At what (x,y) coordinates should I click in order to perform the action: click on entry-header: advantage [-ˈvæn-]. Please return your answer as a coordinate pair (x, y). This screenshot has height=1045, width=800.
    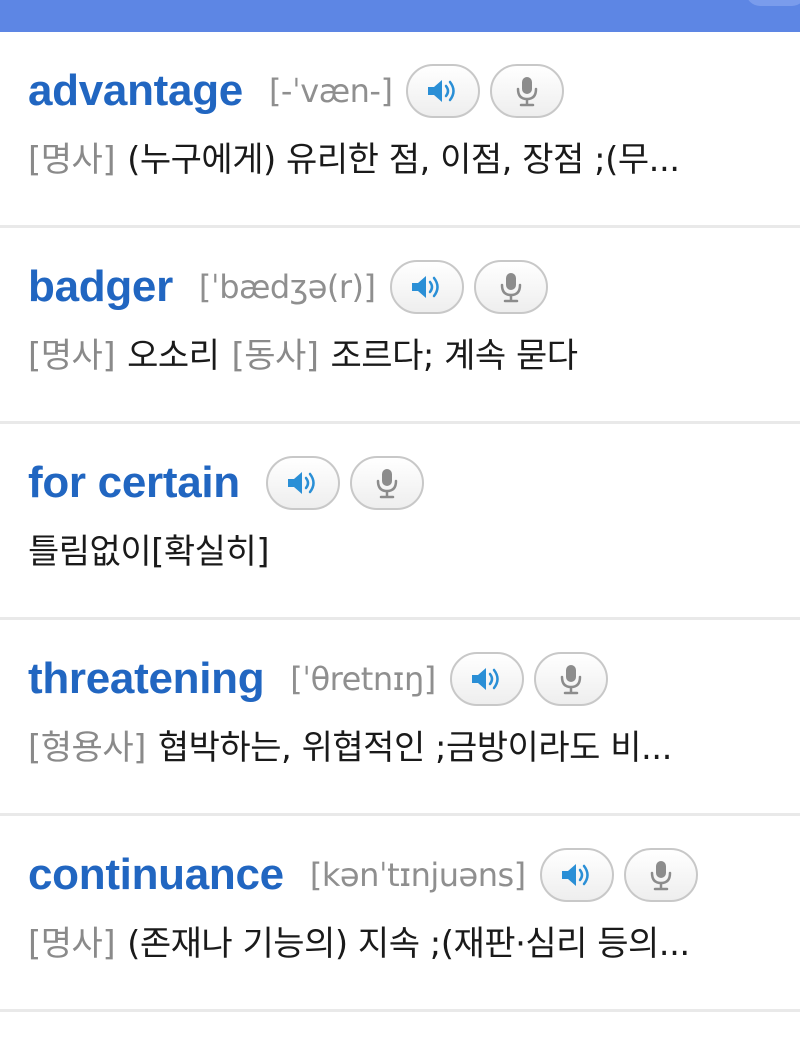
    Looking at the image, I should click on (301, 91).